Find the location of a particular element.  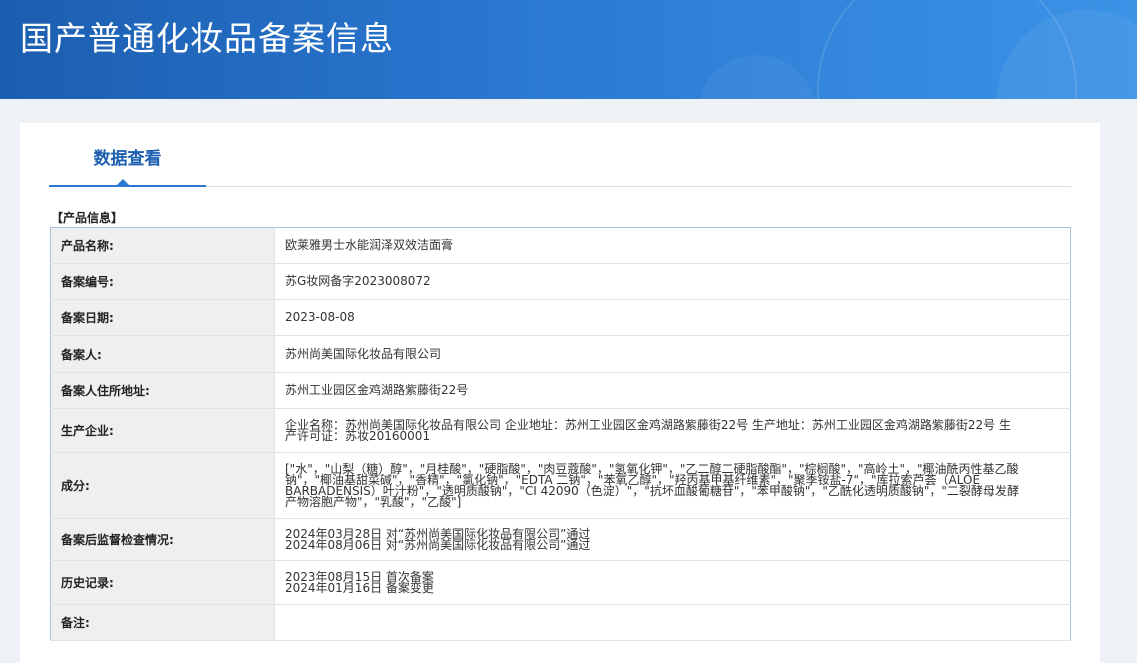

row-label: 备案编号: is located at coordinates (162, 281).